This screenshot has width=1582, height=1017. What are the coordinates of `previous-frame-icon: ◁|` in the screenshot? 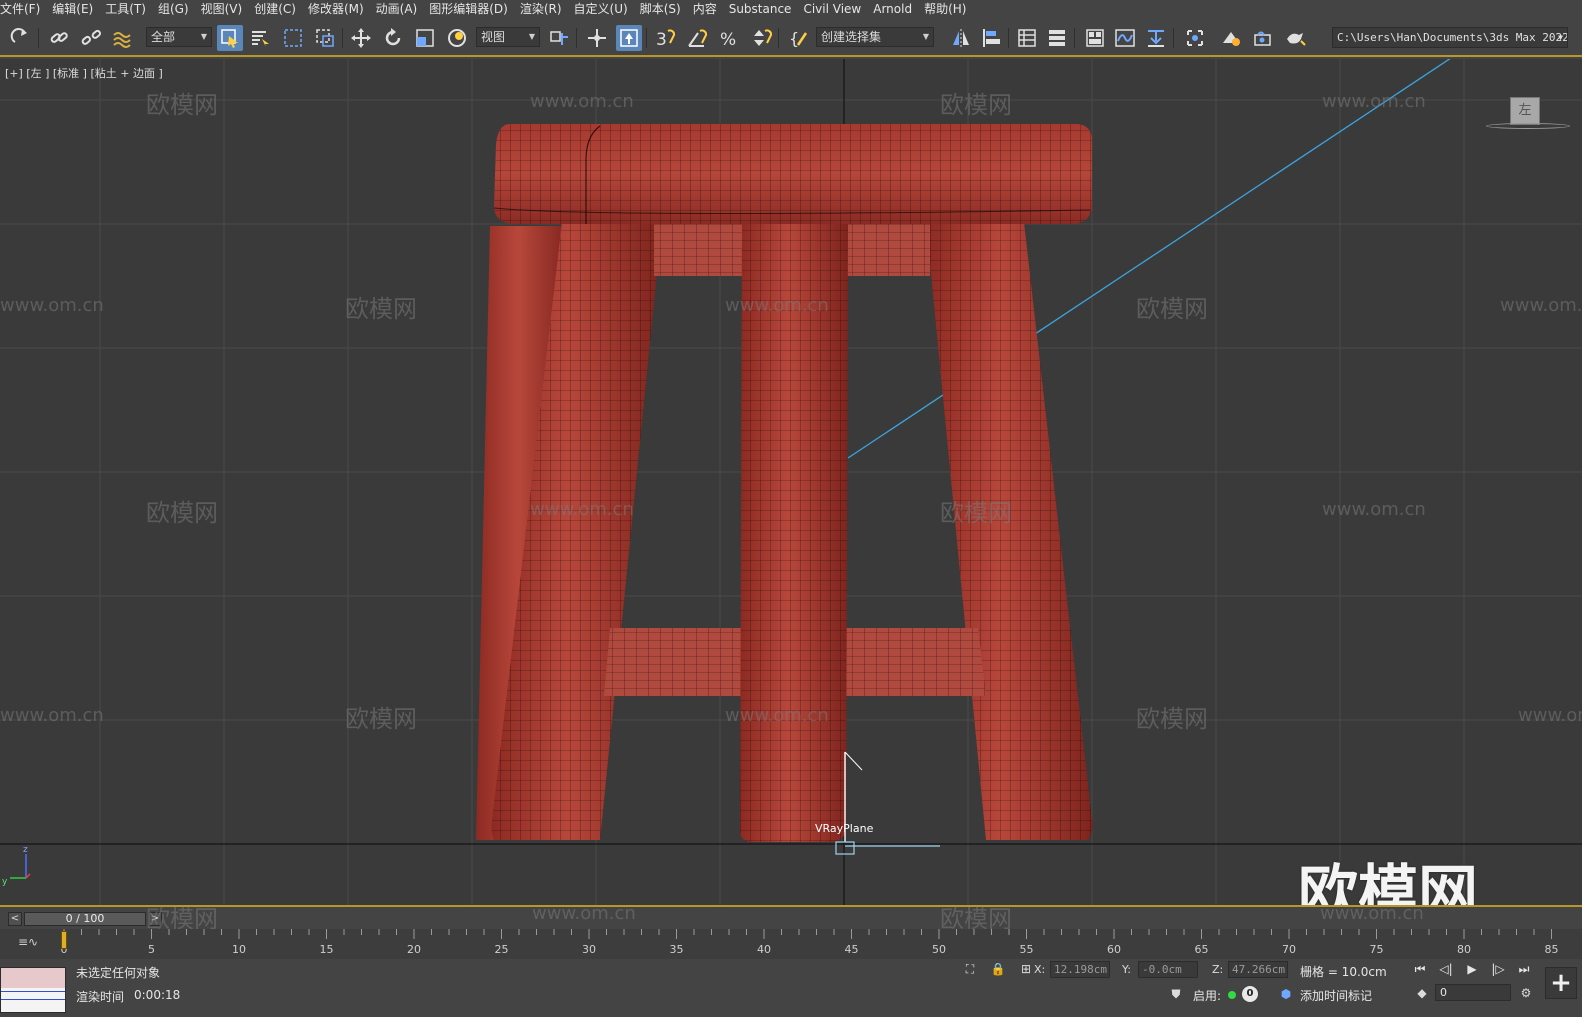 It's located at (1446, 969).